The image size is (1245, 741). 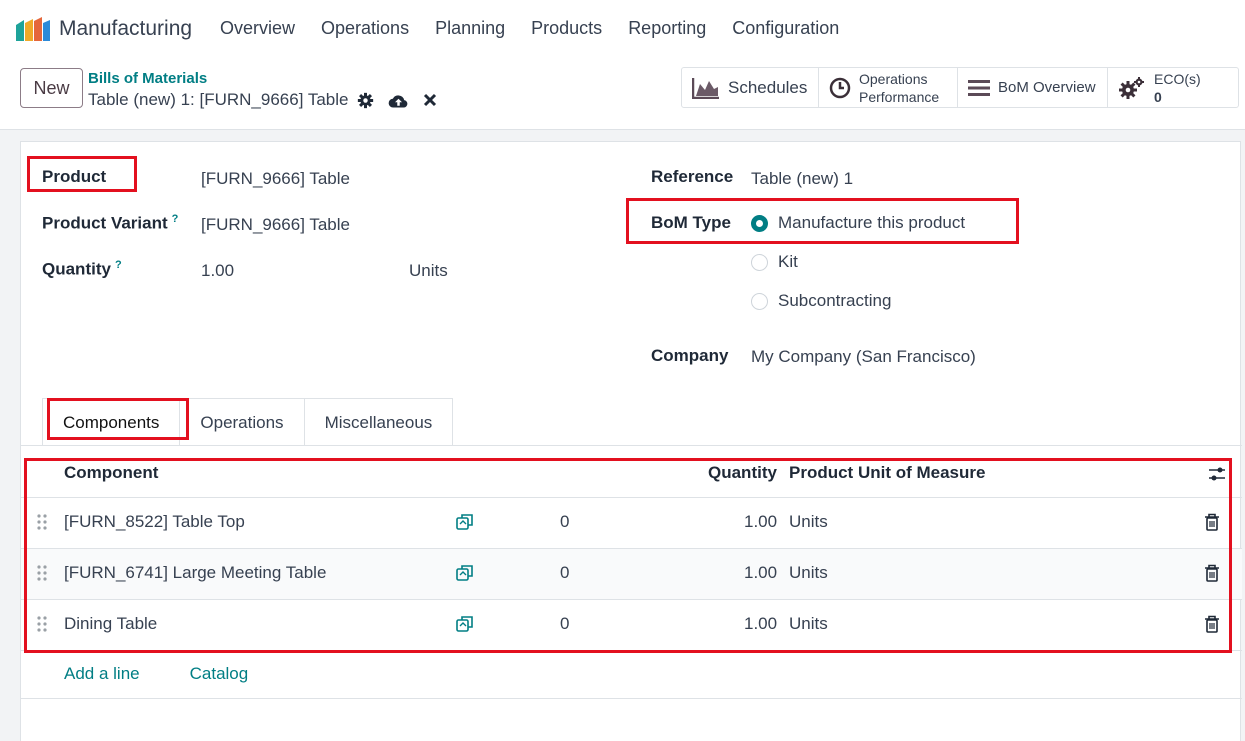 I want to click on bom-overview-button: BoM Overview, so click(x=1033, y=87).